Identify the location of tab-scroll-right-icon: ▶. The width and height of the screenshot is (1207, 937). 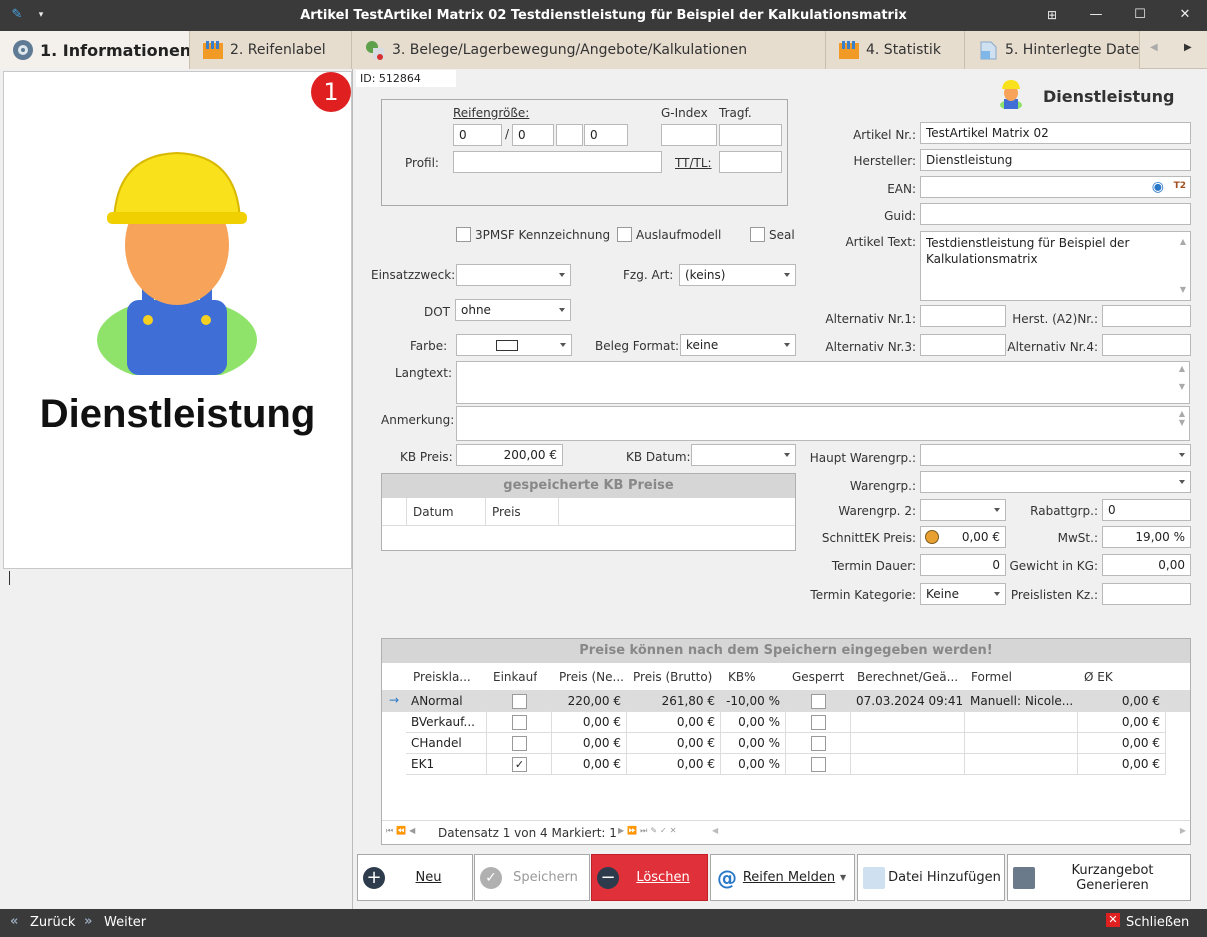
(1188, 47).